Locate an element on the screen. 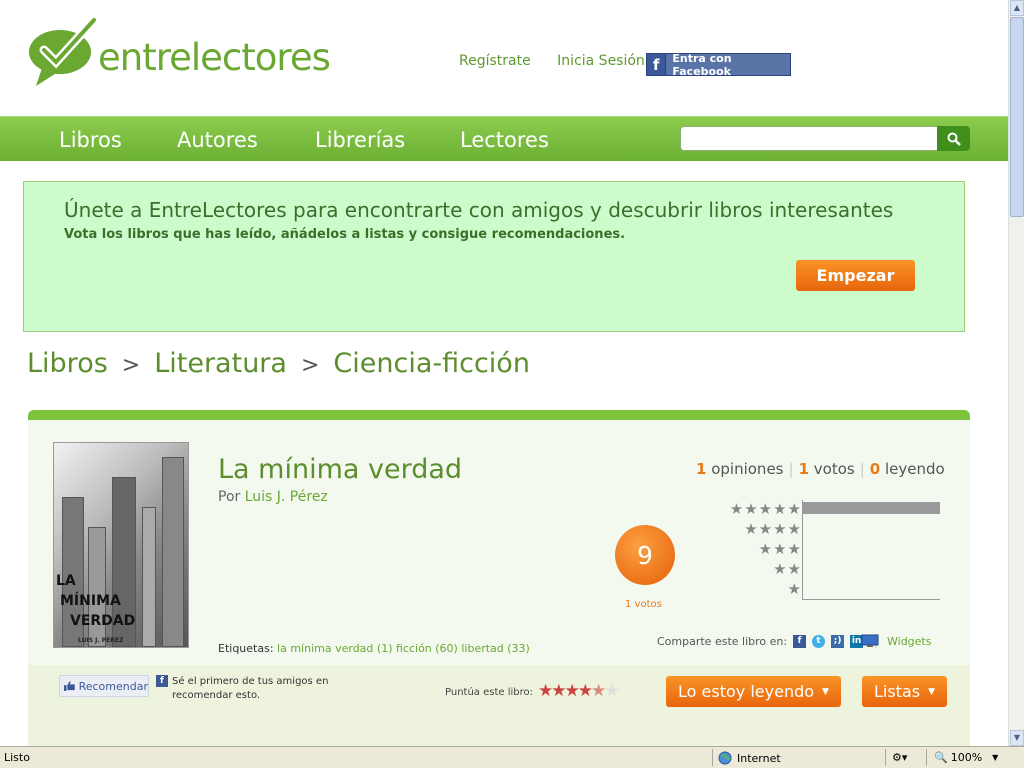 Image resolution: width=1024 pixels, height=768 pixels. widgets-label: Widgets is located at coordinates (909, 641).